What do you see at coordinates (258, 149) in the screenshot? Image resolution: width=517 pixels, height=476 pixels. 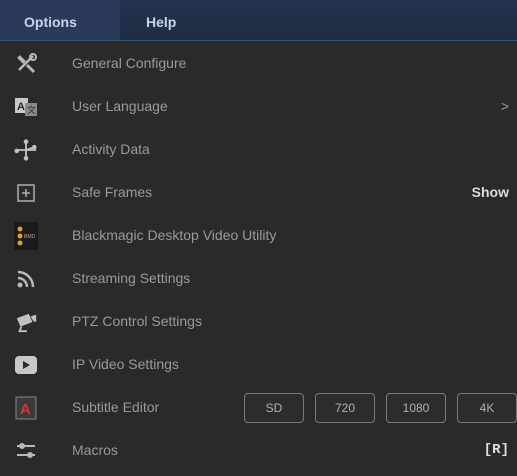 I see `menu-item-activity-data: Activity Data` at bounding box center [258, 149].